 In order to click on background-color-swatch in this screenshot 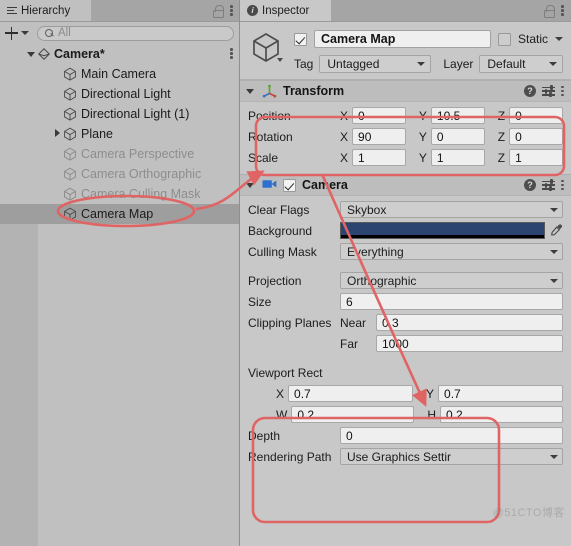, I will do `click(442, 230)`.